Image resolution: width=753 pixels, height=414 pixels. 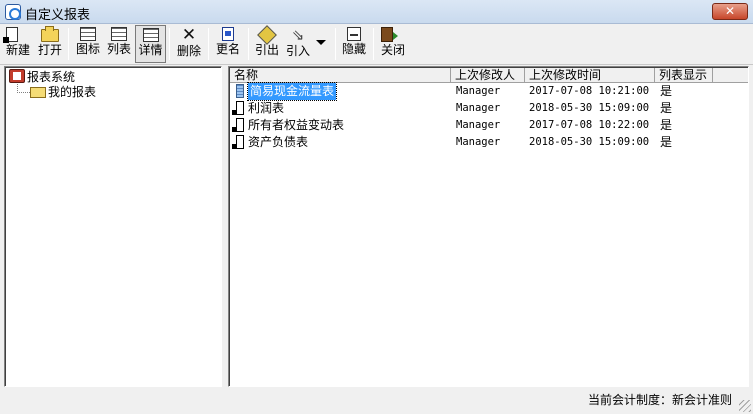 What do you see at coordinates (13, 12) in the screenshot?
I see `app-icon` at bounding box center [13, 12].